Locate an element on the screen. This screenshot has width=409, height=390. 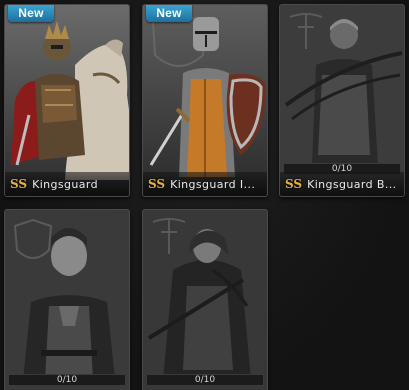
hero-portrait-shield-knight is located at coordinates (205, 100).